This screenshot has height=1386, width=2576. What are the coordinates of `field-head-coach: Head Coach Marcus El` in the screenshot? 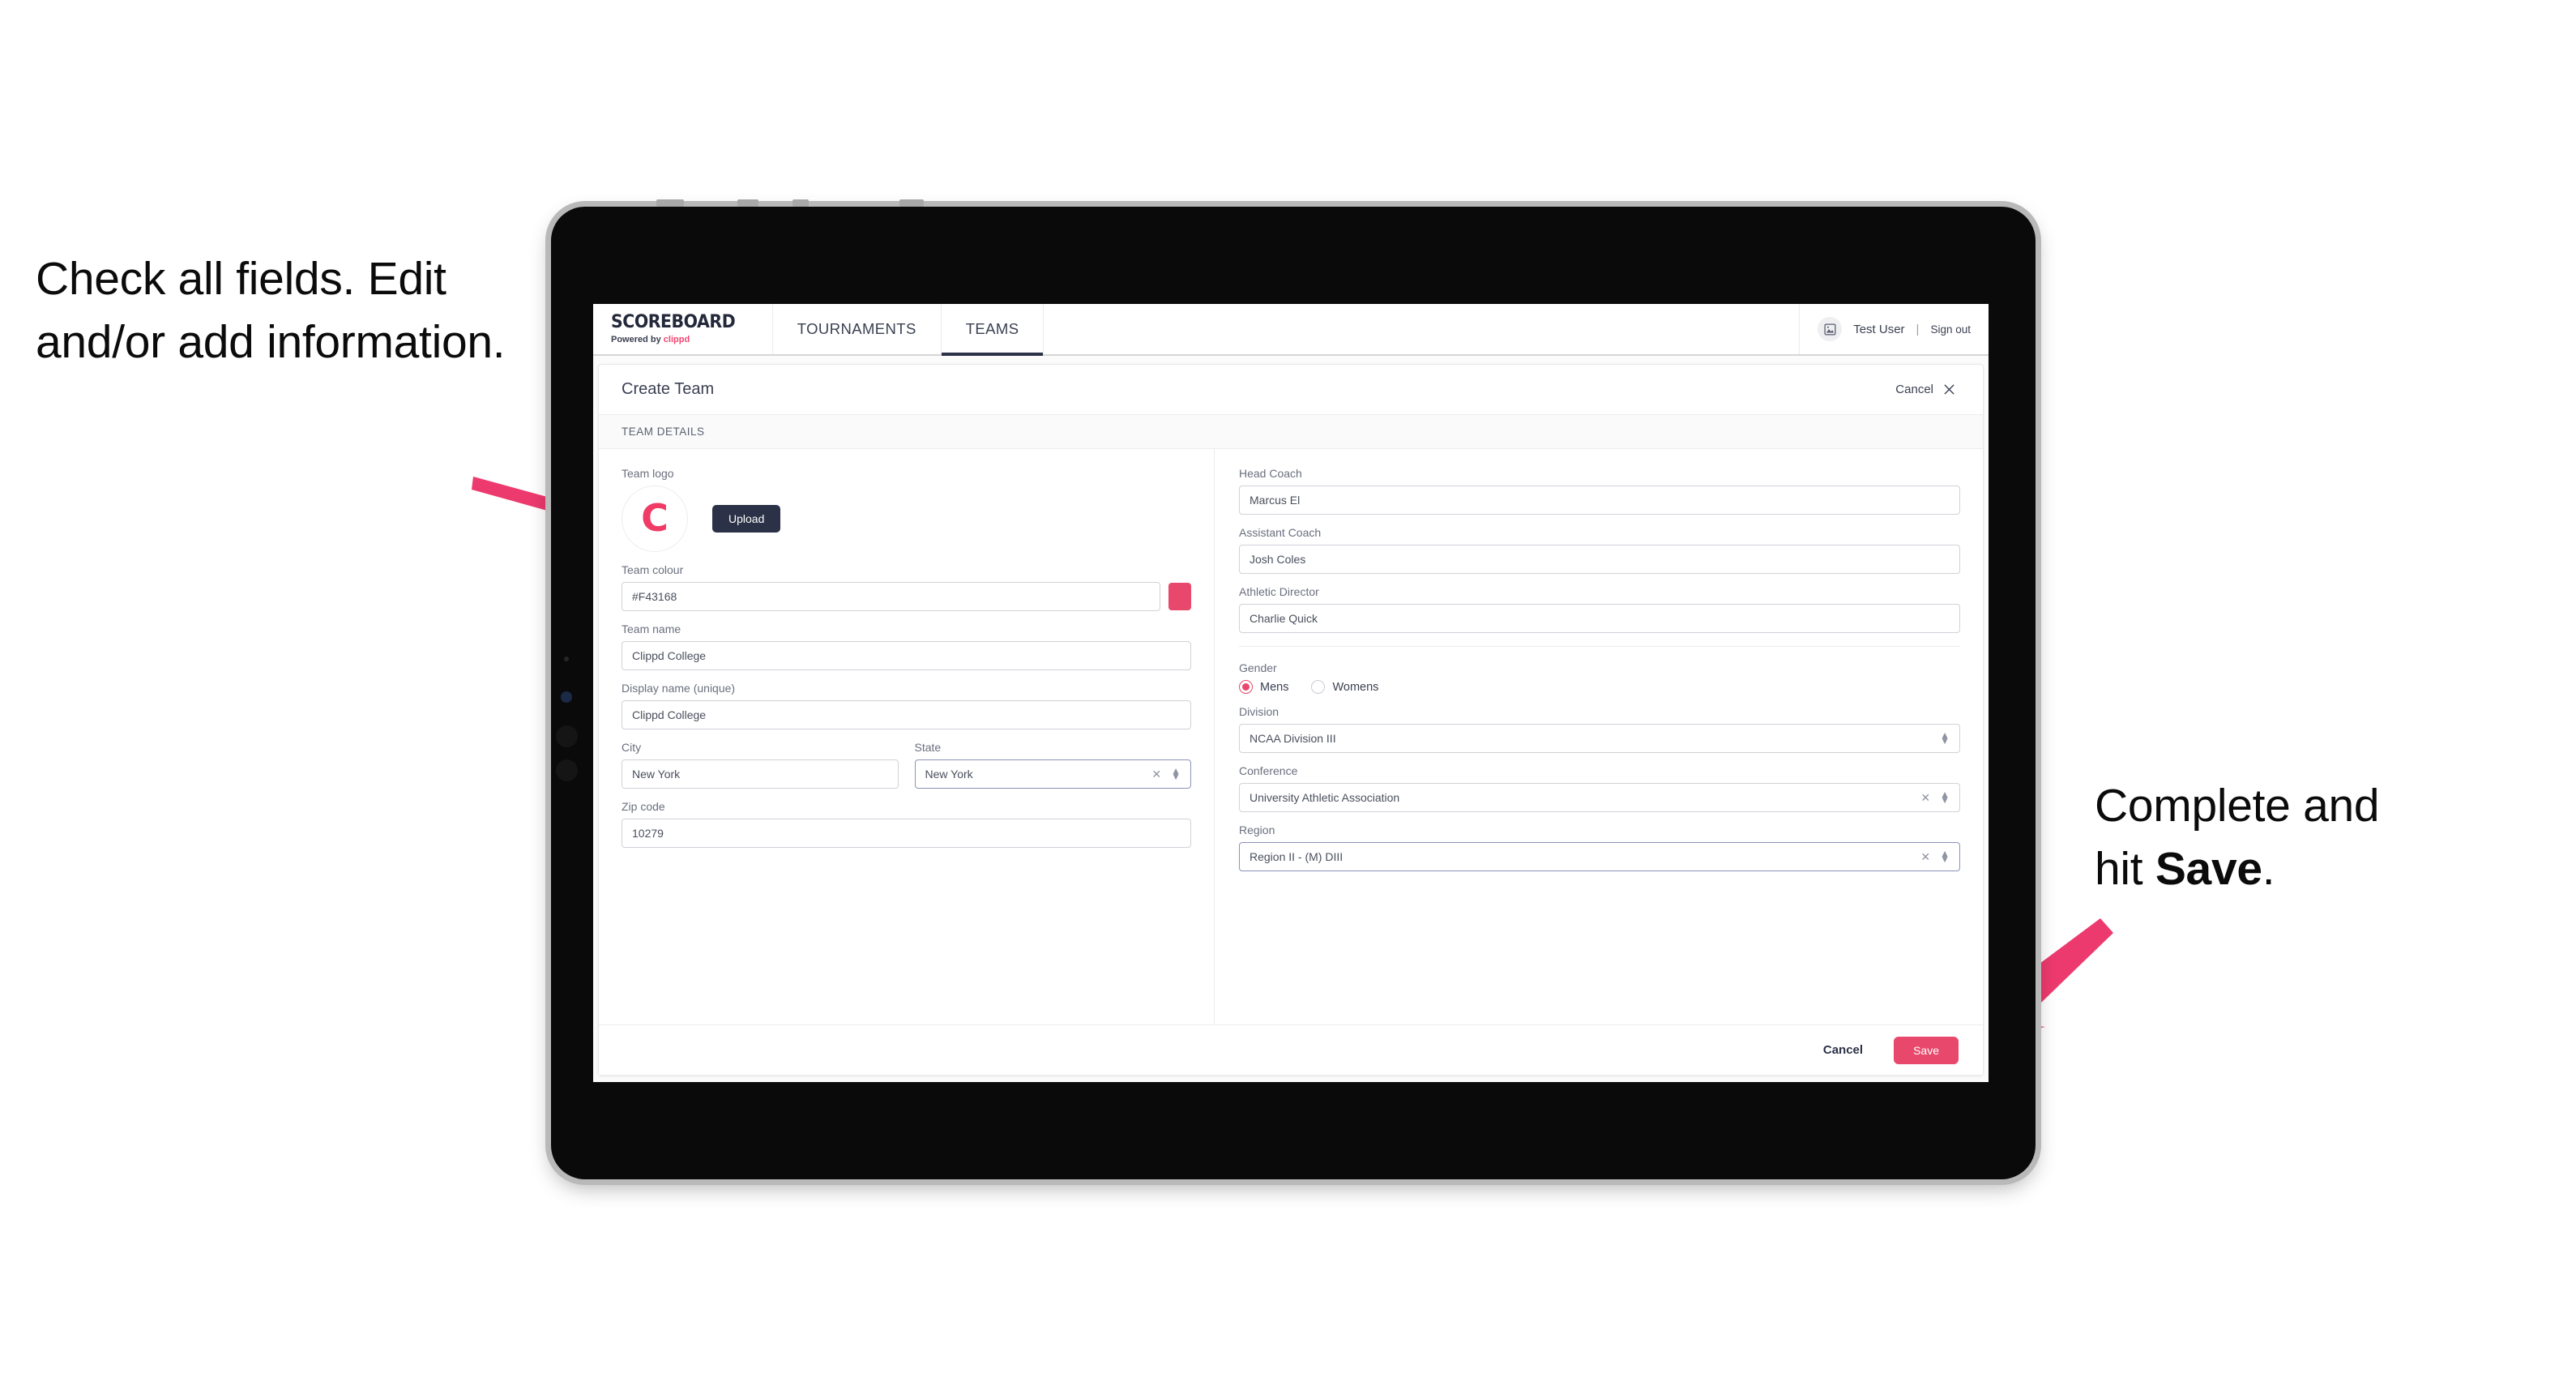 It's located at (1599, 491).